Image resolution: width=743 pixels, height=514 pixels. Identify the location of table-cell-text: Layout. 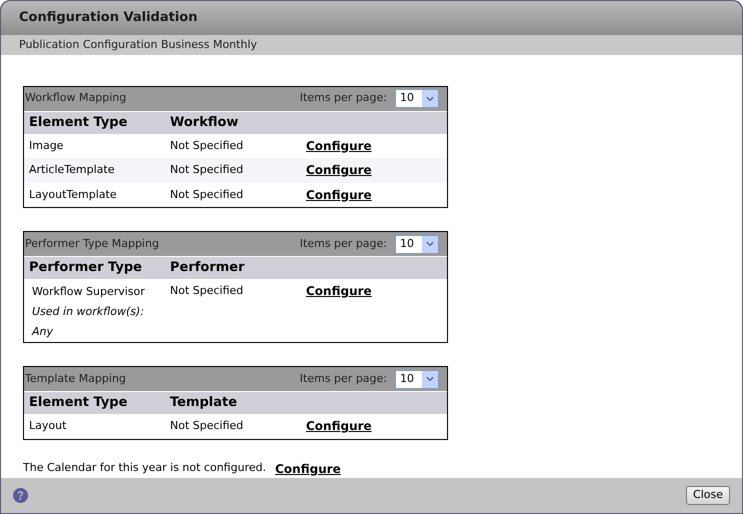
(48, 426).